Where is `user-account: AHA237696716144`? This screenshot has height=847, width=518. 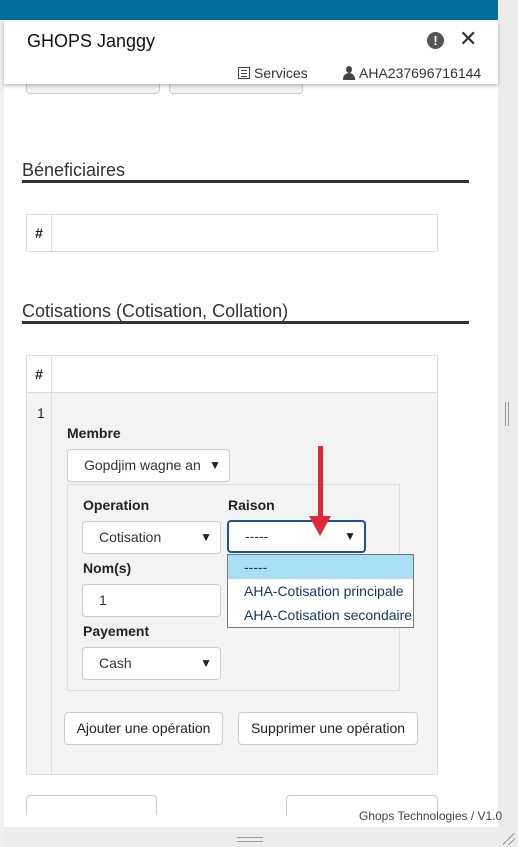
user-account: AHA237696716144 is located at coordinates (411, 73).